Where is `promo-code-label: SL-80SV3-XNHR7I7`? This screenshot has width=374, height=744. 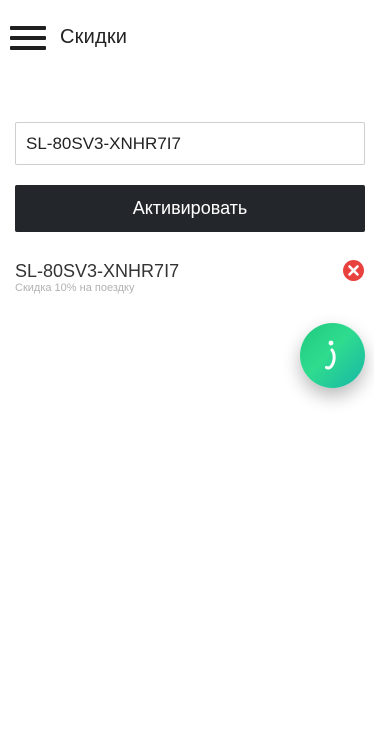
promo-code-label: SL-80SV3-XNHR7I7 is located at coordinates (97, 271).